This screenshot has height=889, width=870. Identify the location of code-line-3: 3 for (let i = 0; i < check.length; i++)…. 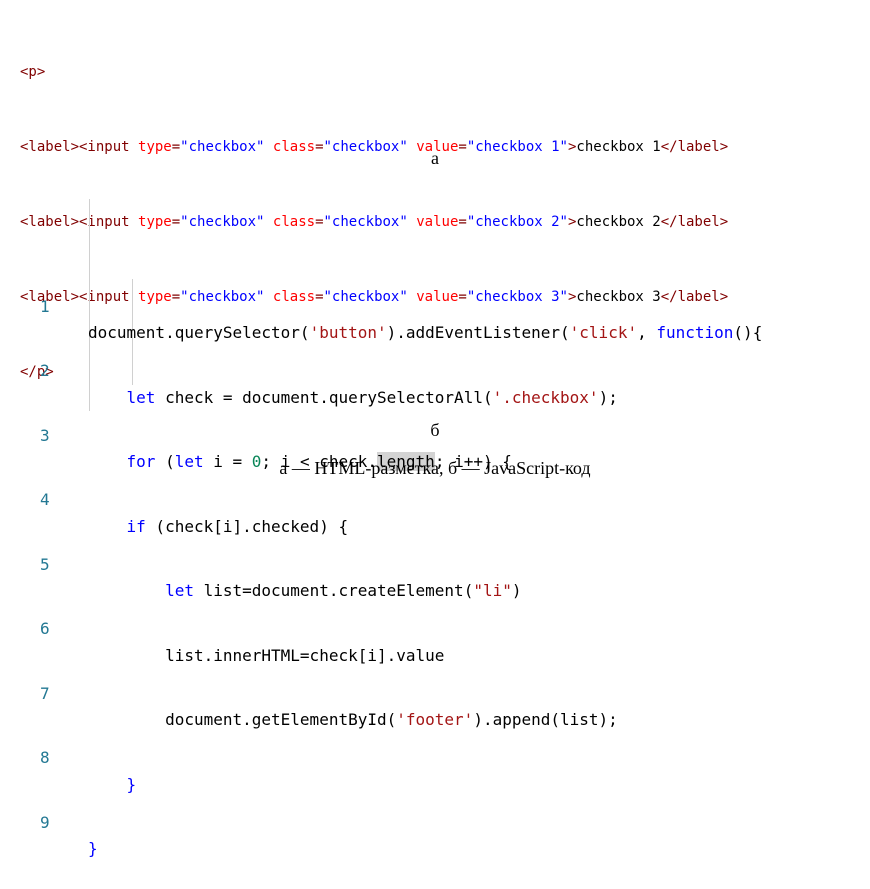
(435, 433).